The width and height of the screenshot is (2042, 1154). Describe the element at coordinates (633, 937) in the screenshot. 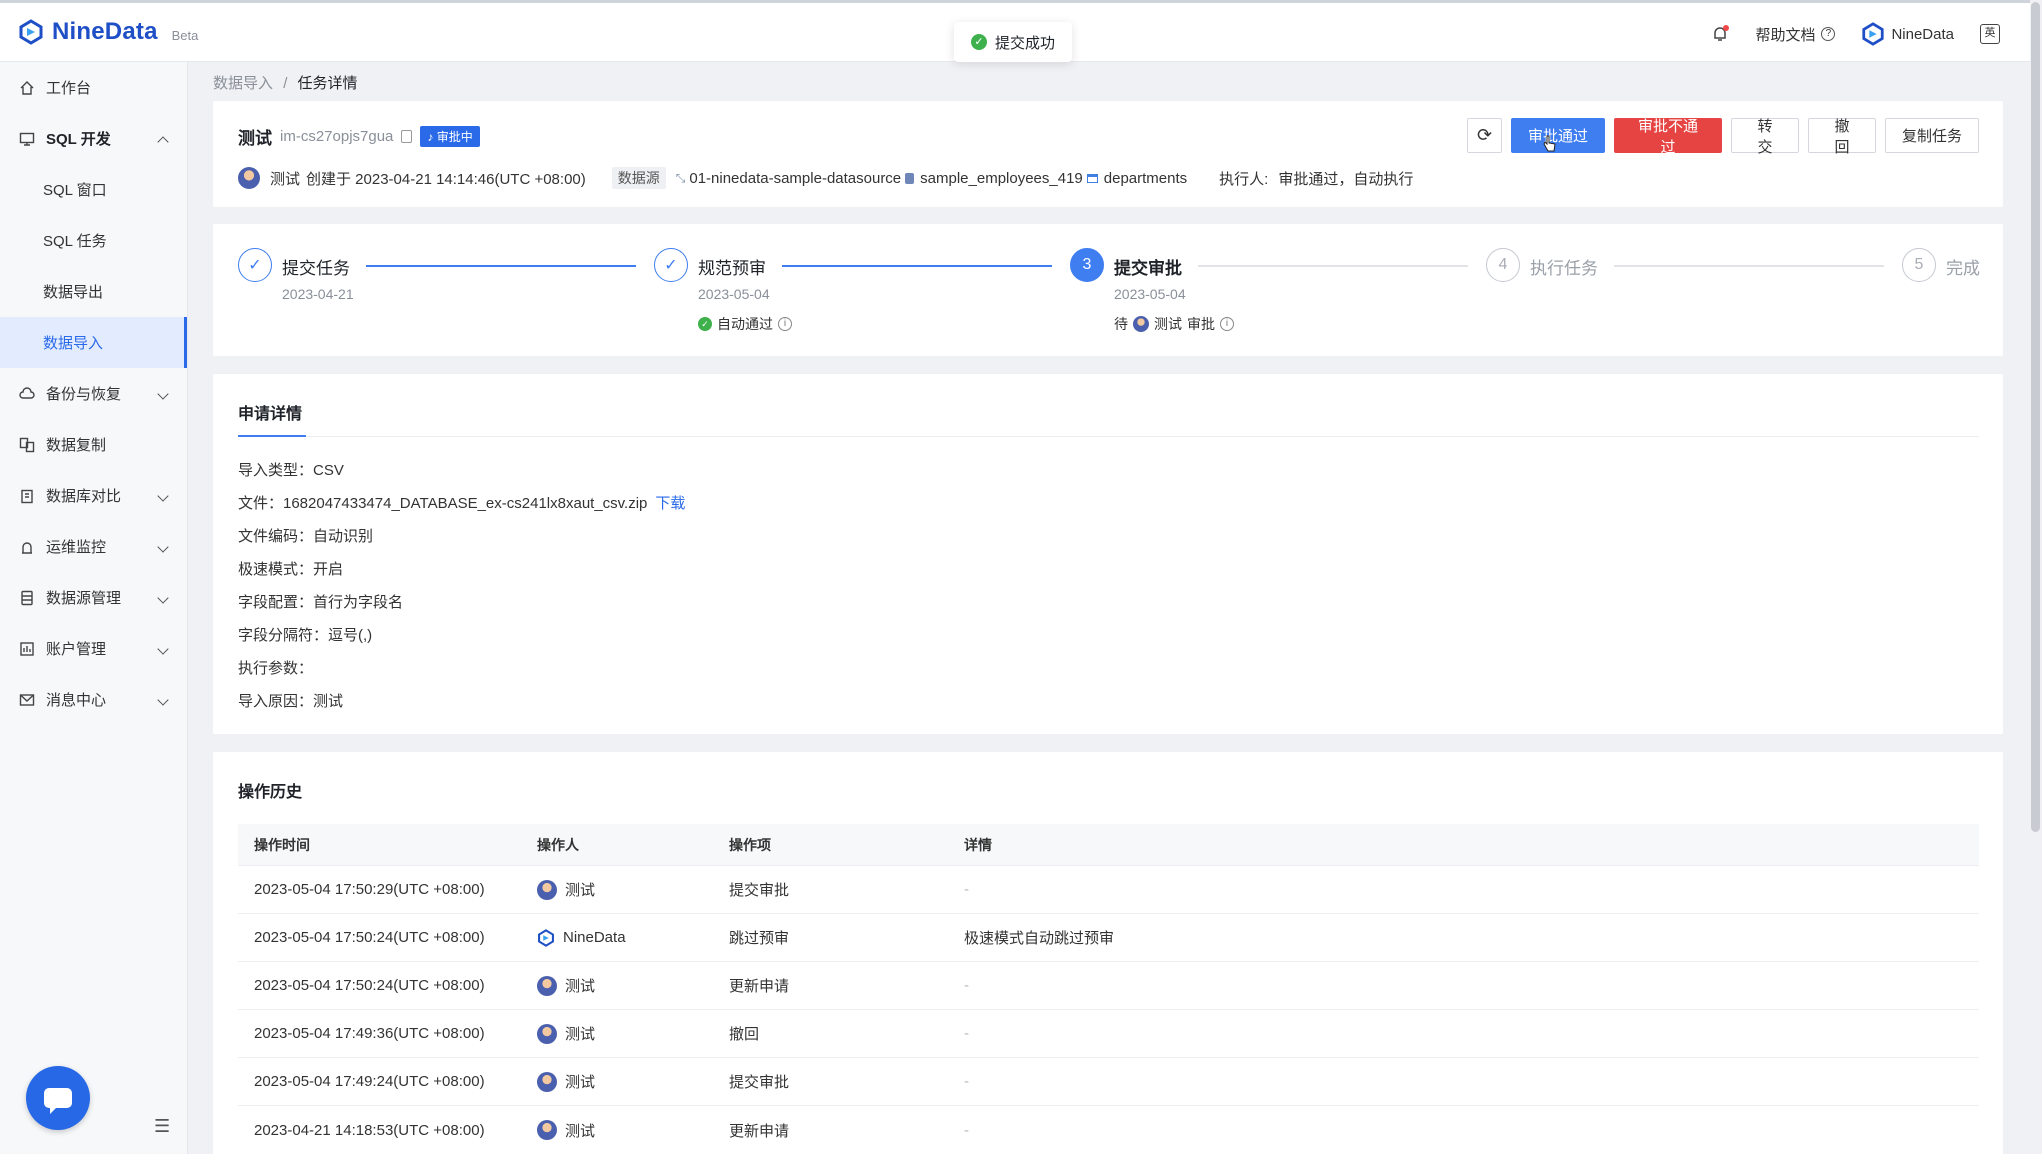

I see `cell-user: NineData` at that location.